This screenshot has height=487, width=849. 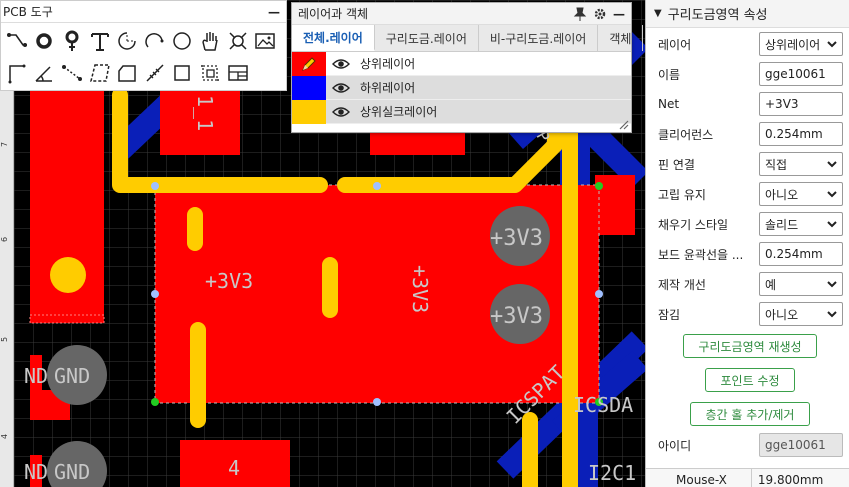 What do you see at coordinates (793, 44) in the screenshot?
I see `prop-value: 상위레이어` at bounding box center [793, 44].